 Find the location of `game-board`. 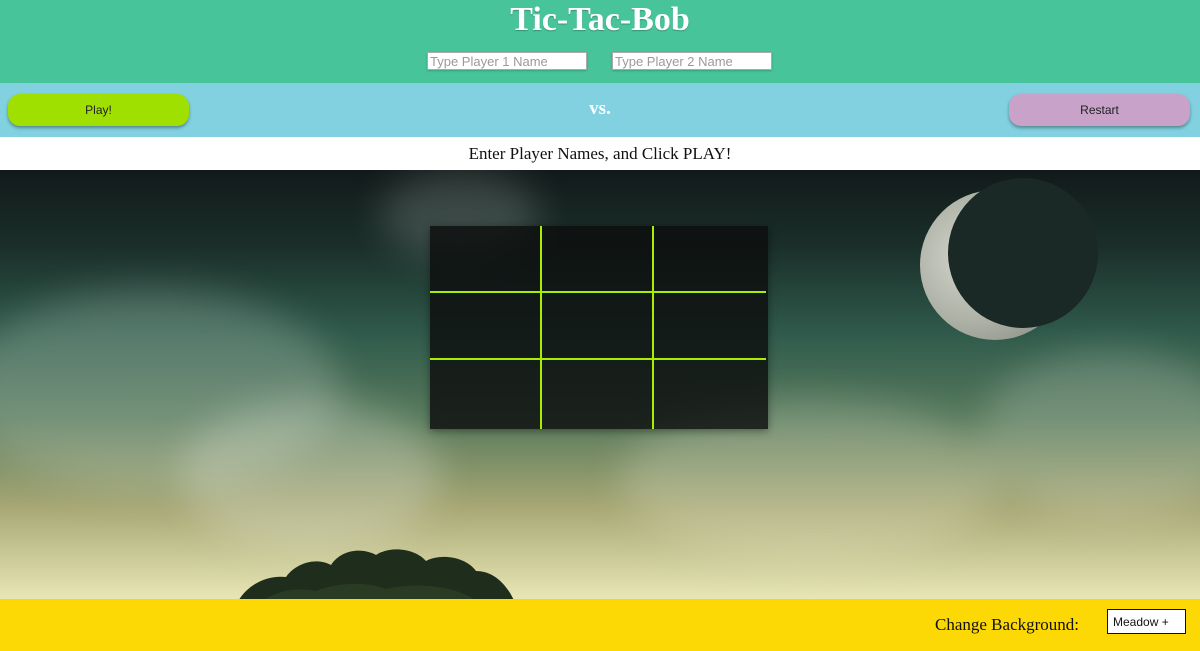

game-board is located at coordinates (599, 327).